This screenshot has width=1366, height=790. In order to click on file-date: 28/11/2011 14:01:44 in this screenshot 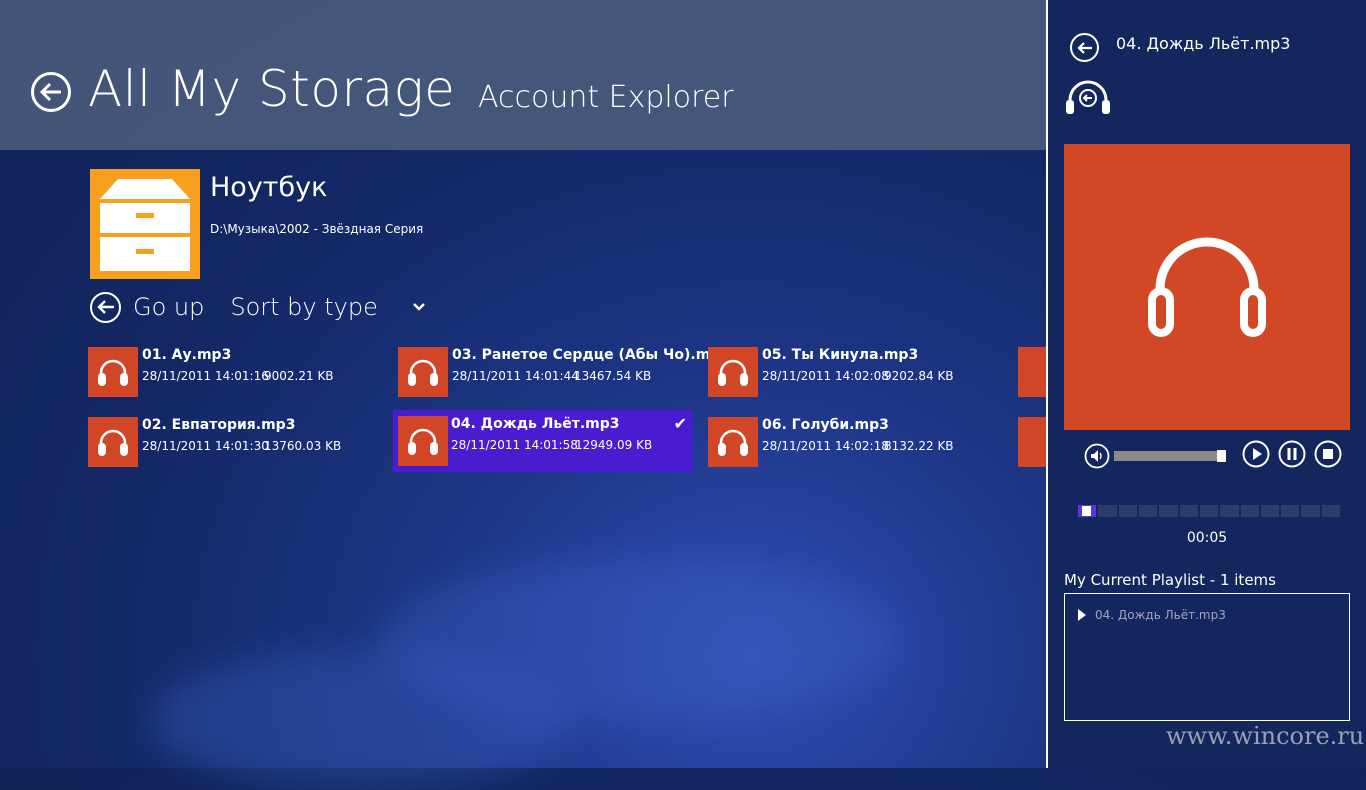, I will do `click(515, 376)`.